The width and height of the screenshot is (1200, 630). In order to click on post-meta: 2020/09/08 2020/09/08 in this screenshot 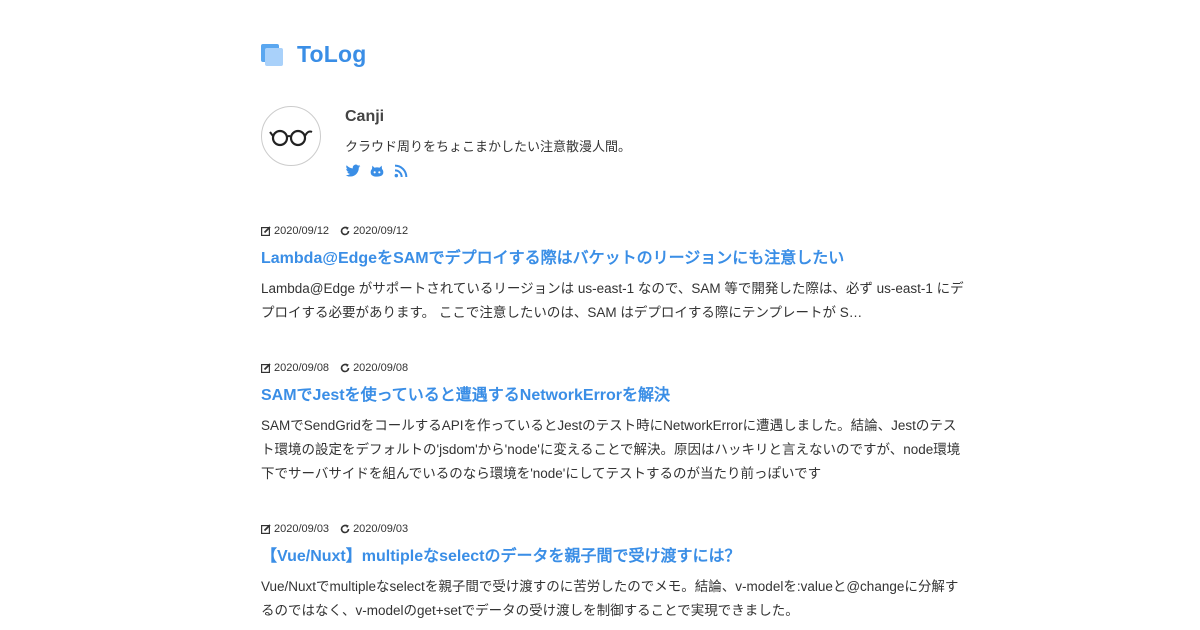, I will do `click(613, 368)`.